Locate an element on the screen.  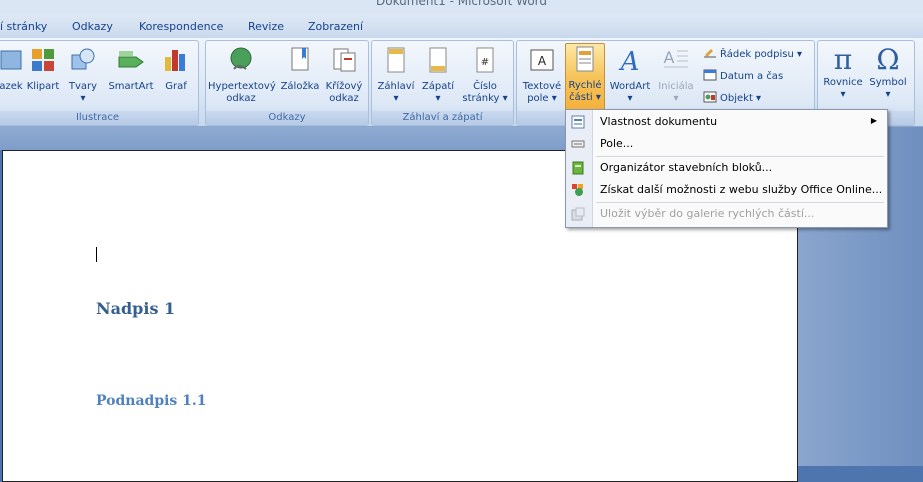
zalozka-label: Záložka is located at coordinates (300, 86).